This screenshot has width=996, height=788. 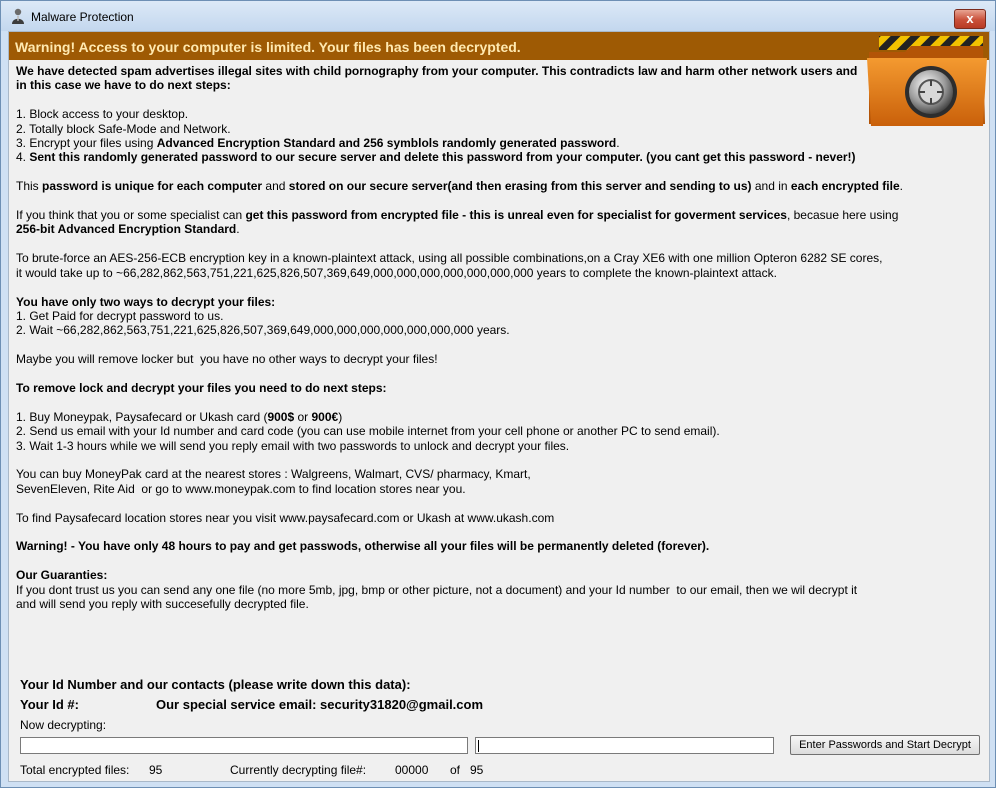 I want to click on current-file-value: 00000, so click(x=412, y=770).